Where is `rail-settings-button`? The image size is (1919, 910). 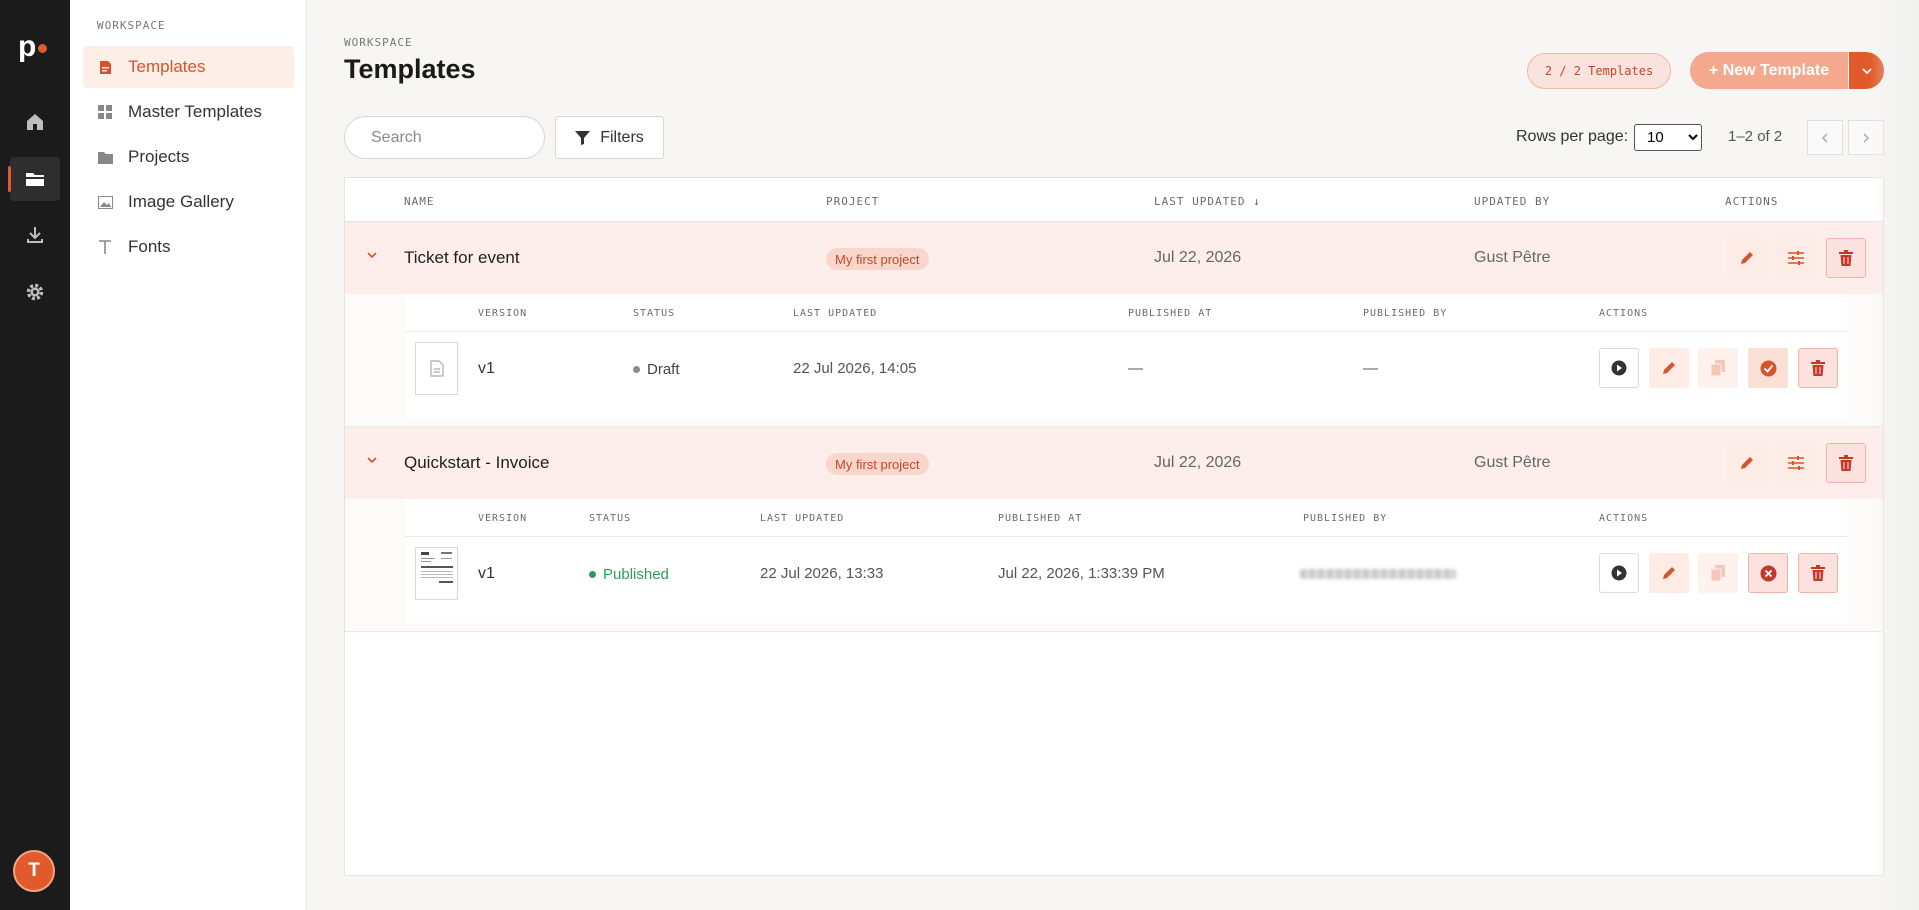 rail-settings-button is located at coordinates (35, 292).